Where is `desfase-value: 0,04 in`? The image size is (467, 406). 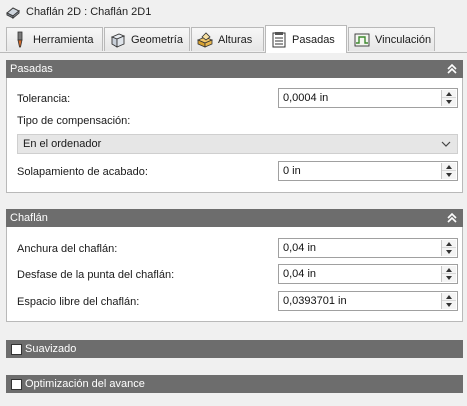
desfase-value: 0,04 in is located at coordinates (300, 274).